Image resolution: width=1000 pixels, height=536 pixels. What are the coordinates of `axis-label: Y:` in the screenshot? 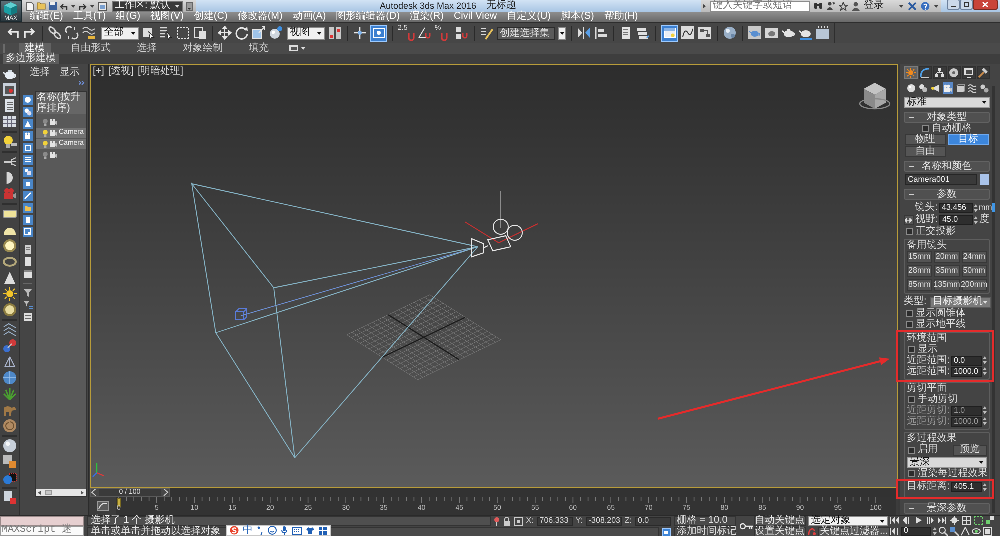 It's located at (579, 521).